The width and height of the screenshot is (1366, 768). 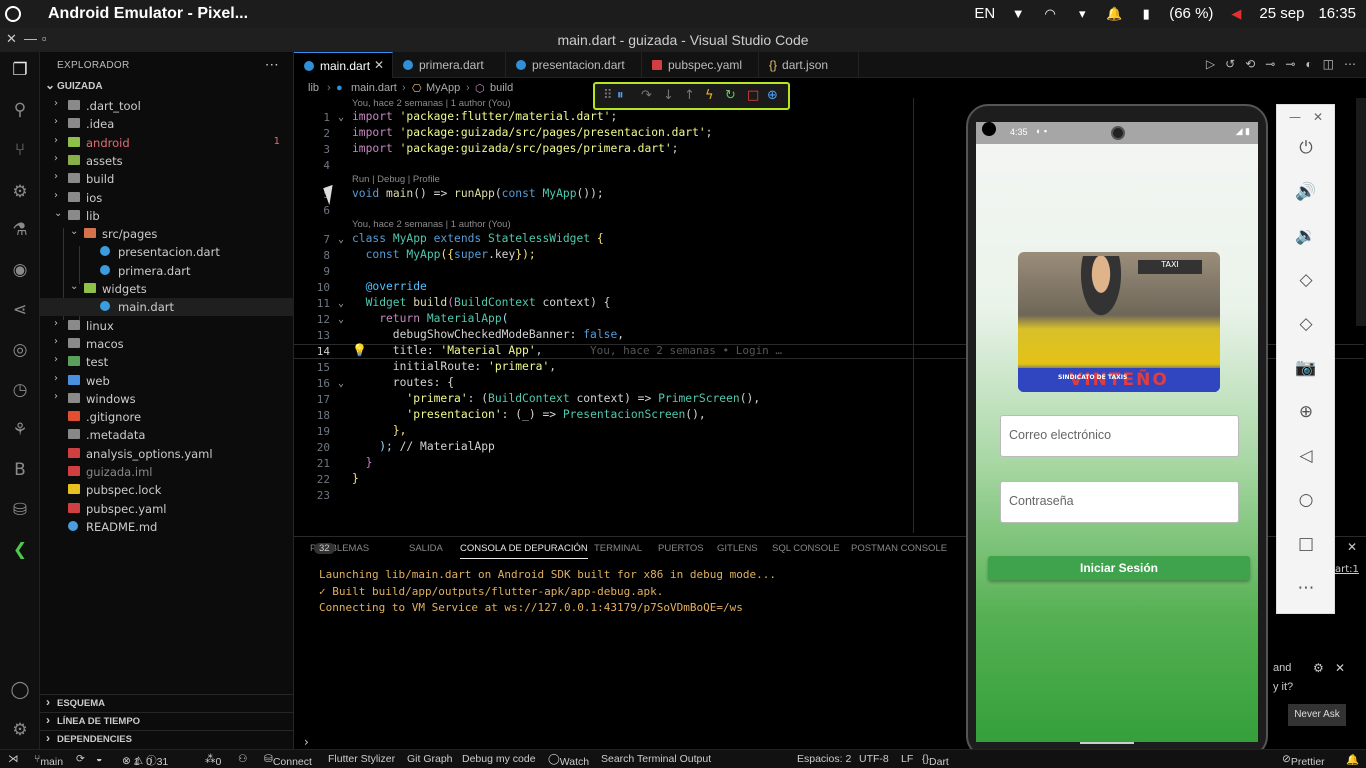 I want to click on system-time: 16:35, so click(x=1337, y=13).